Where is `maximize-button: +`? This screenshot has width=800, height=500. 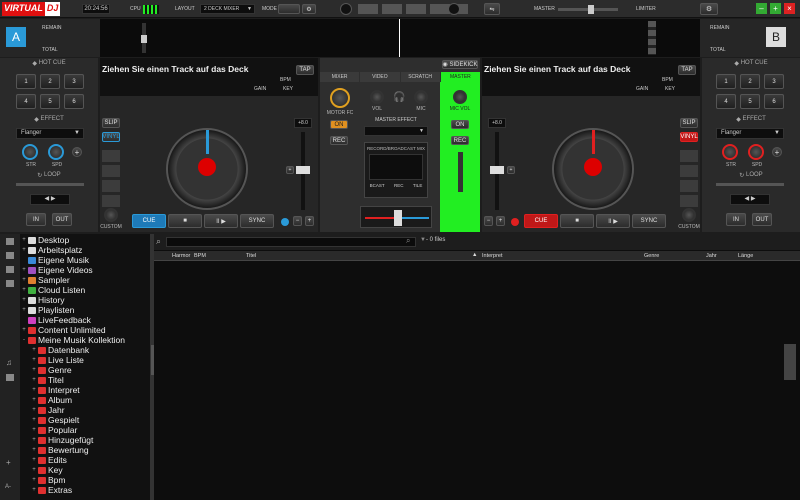 maximize-button: + is located at coordinates (775, 8).